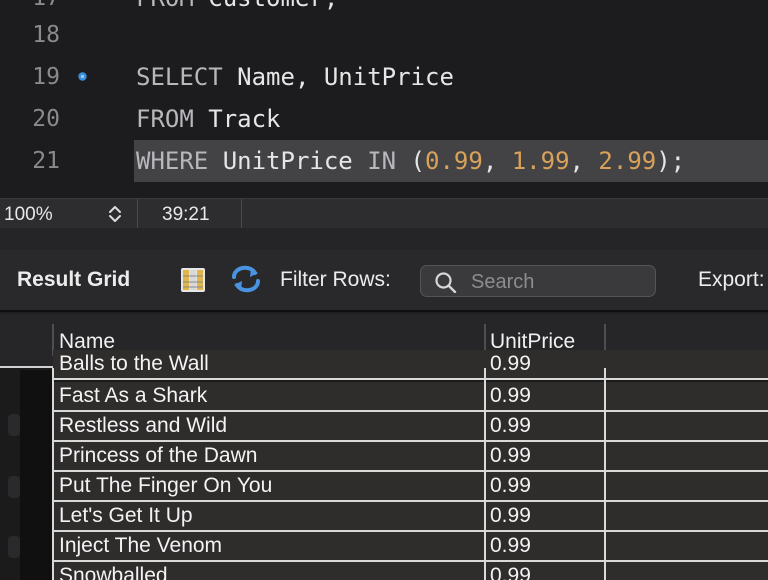  I want to click on table-row: Let's Get It Up 0.99, so click(410, 517).